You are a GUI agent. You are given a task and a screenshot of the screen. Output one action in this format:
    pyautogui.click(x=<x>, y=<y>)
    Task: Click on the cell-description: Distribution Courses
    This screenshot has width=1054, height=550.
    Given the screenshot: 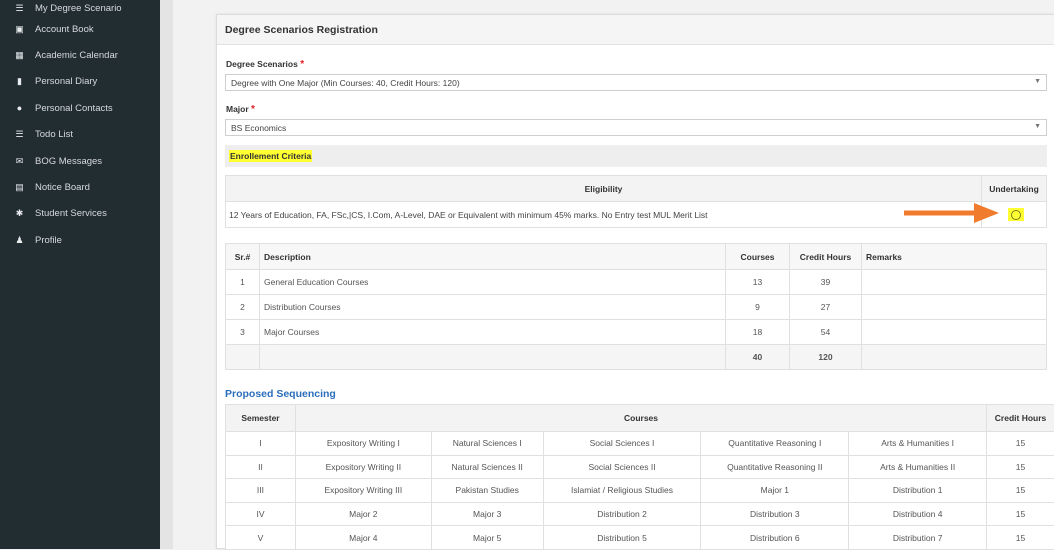 What is the action you would take?
    pyautogui.click(x=493, y=307)
    